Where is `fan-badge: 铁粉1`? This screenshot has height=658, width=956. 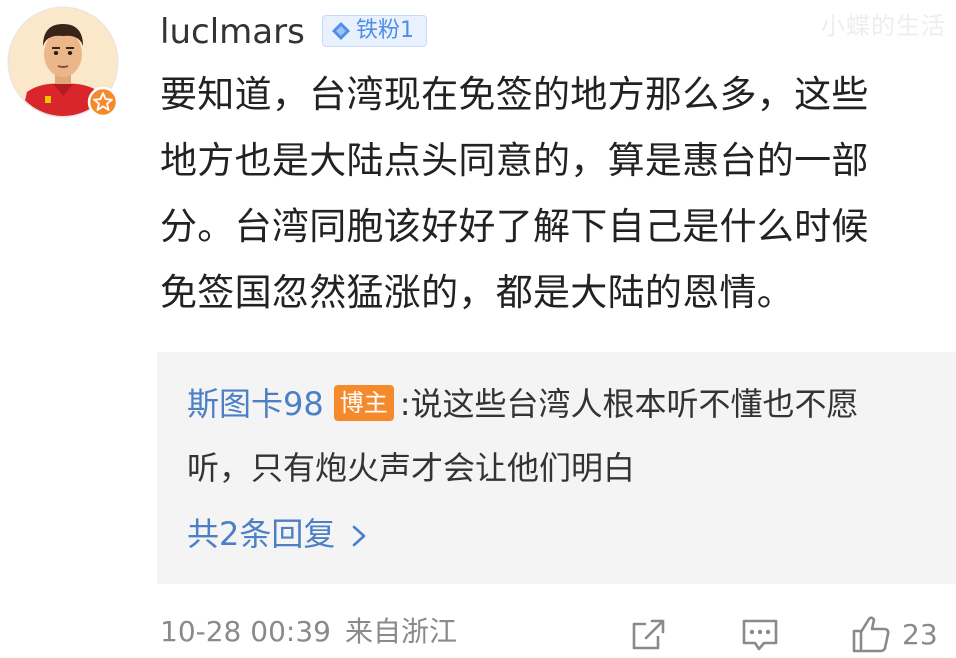
fan-badge: 铁粉1 is located at coordinates (374, 31).